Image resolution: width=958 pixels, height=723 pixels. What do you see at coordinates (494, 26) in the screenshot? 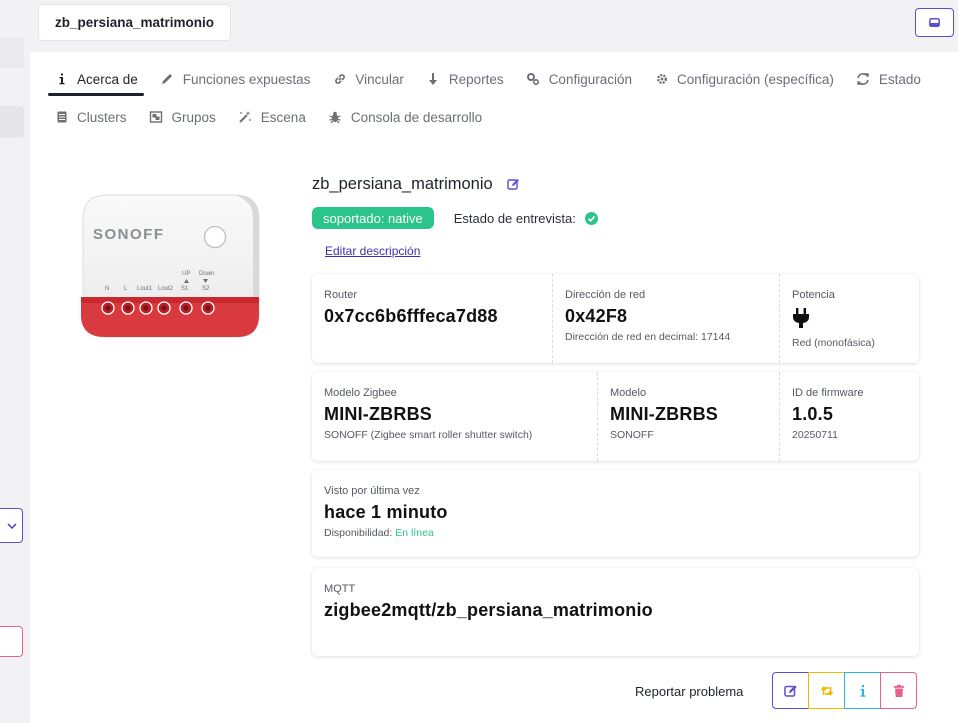
I see `topbar: zb_persiana_matrimonio` at bounding box center [494, 26].